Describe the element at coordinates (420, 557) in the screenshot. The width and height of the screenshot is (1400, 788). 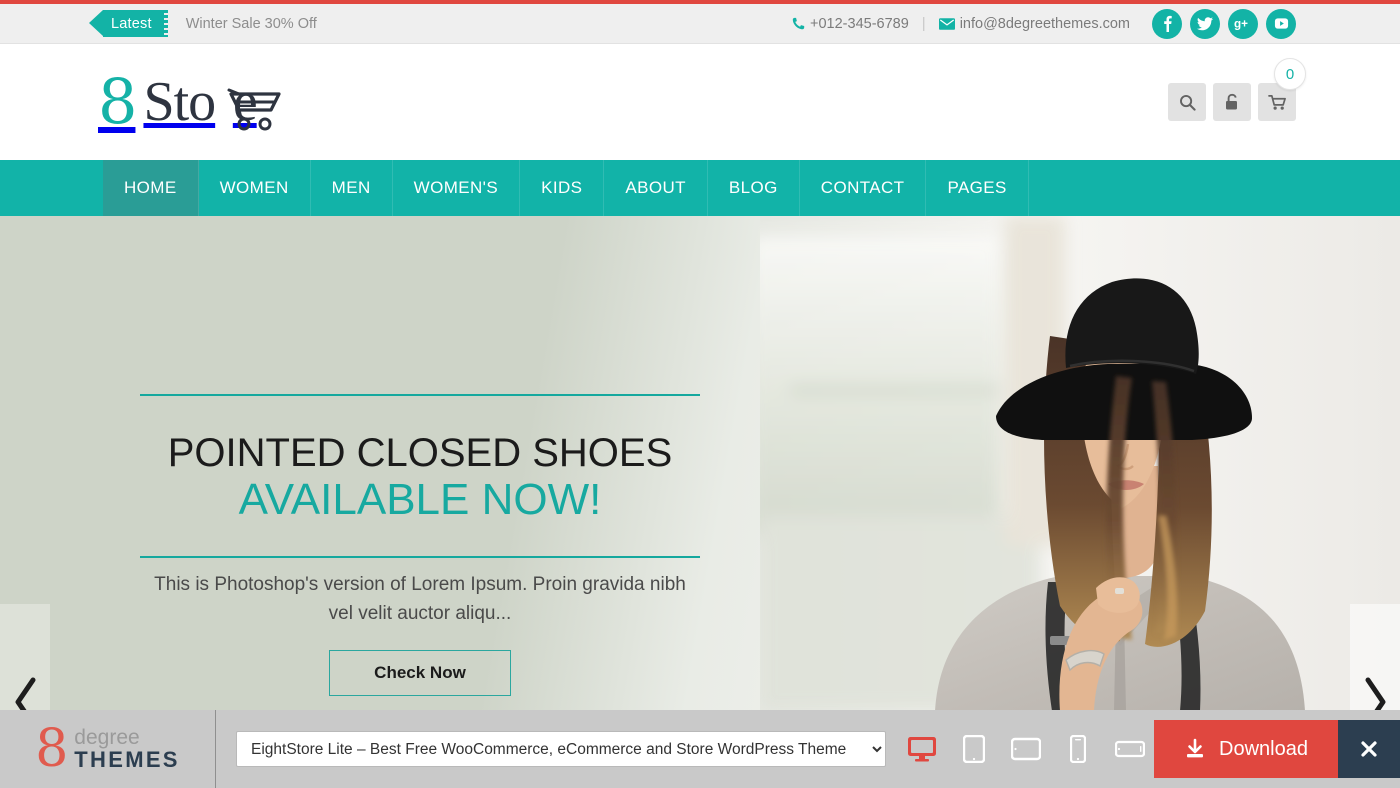
I see `caption-bottom-rule` at that location.